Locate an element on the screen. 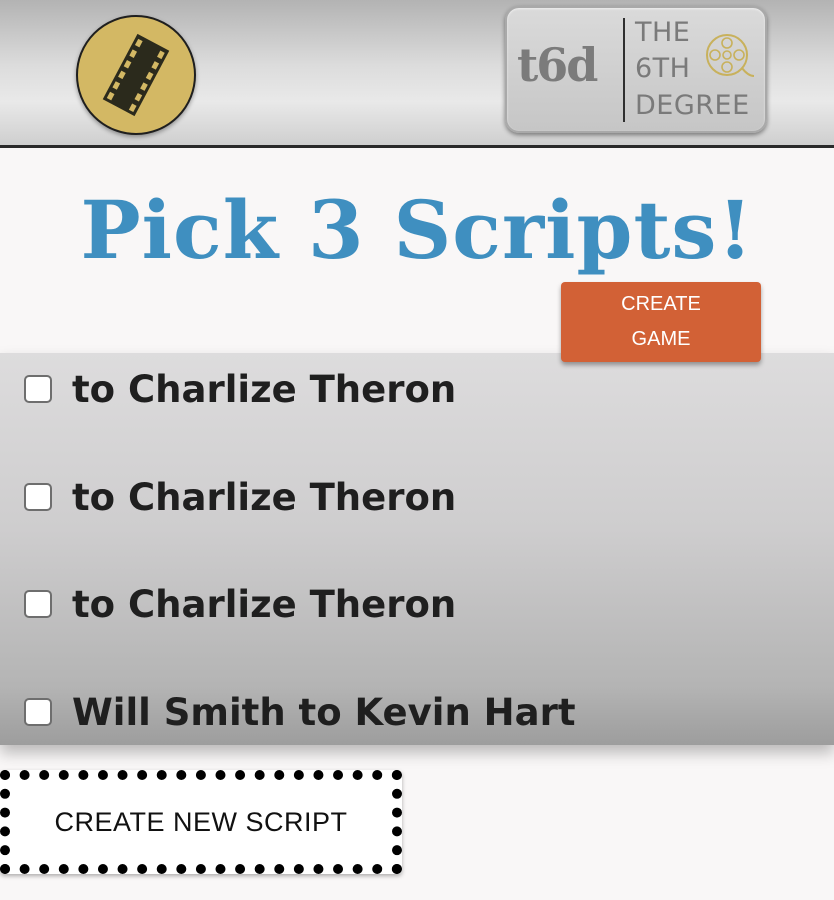 The image size is (834, 900). script-label: Will Smith to Kevin Hart is located at coordinates (324, 712).